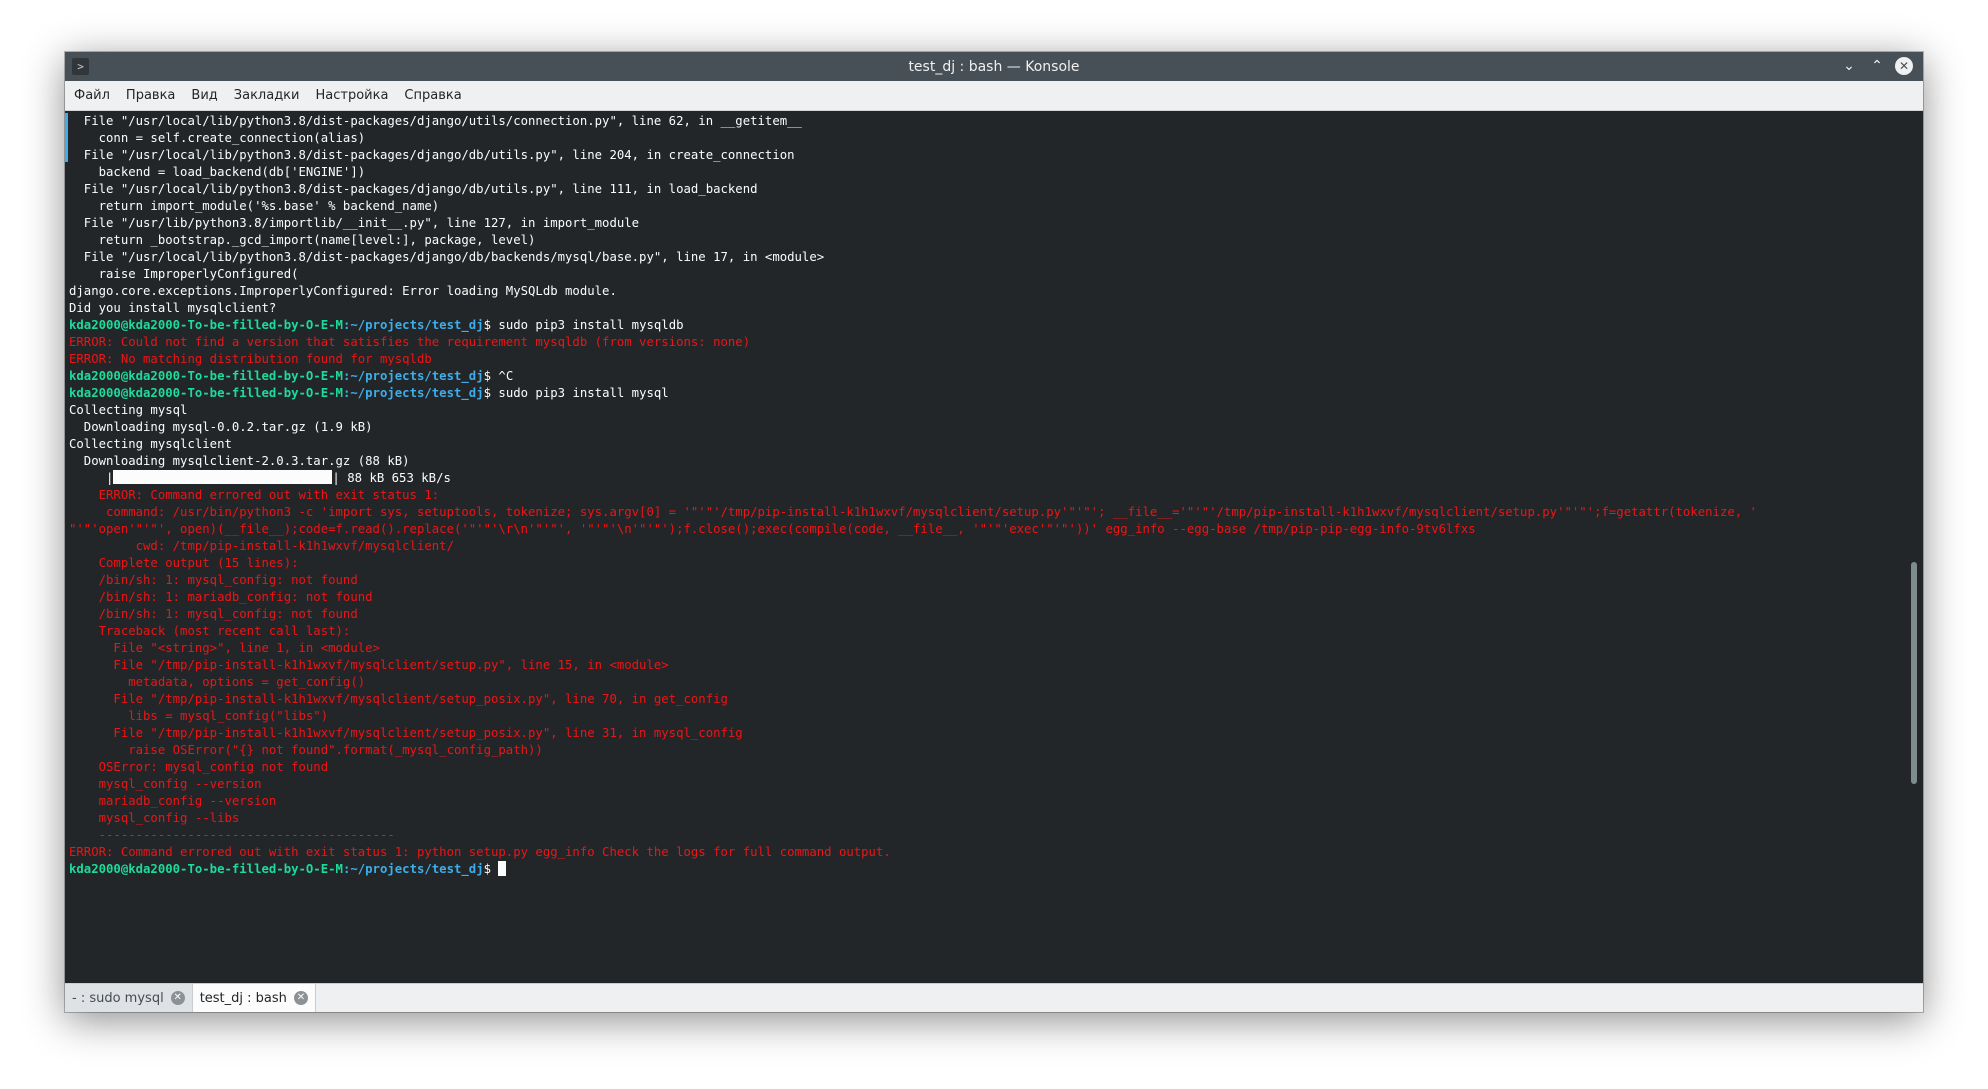  I want to click on tab-bar: - : sudo mysql ✕ test_dj : bash ✕, so click(994, 997).